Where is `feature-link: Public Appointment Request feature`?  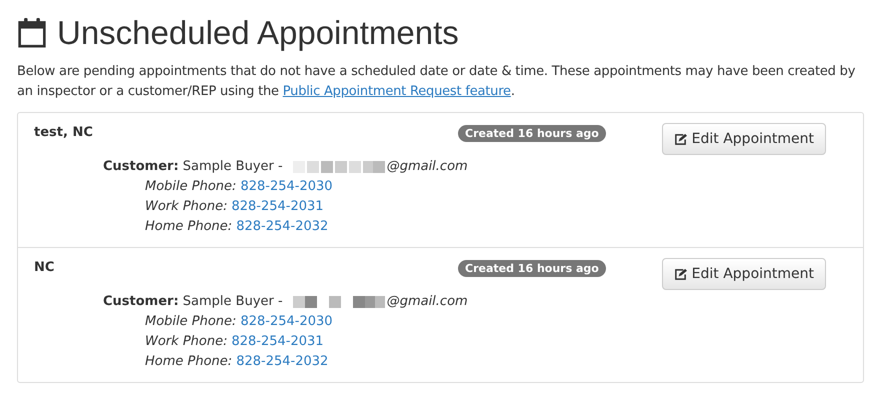 feature-link: Public Appointment Request feature is located at coordinates (396, 91).